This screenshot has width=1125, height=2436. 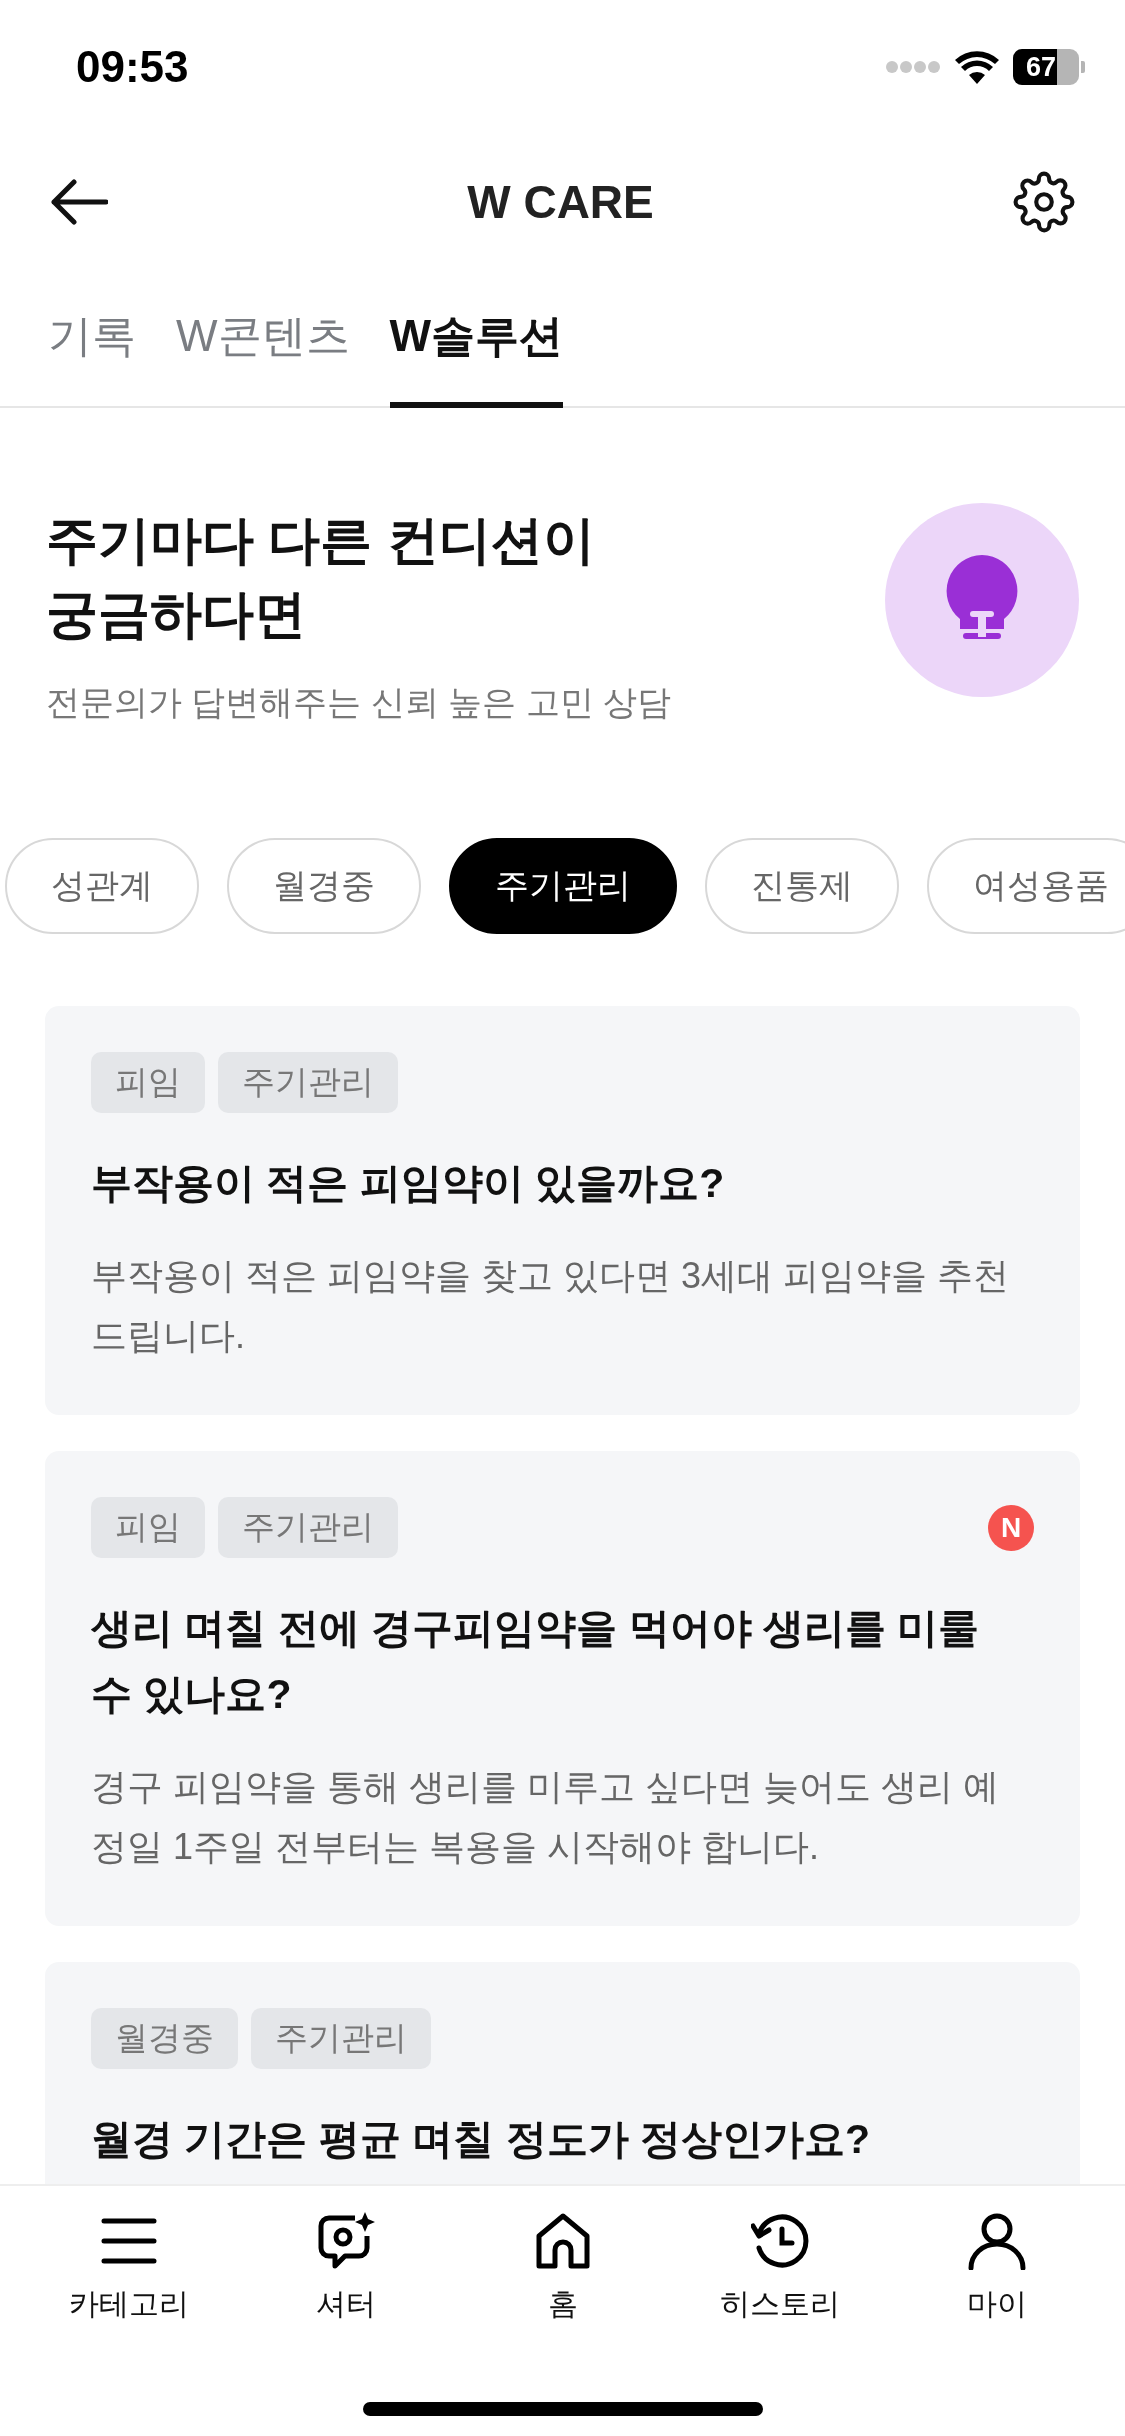 I want to click on status-time: 09:53, so click(x=132, y=67).